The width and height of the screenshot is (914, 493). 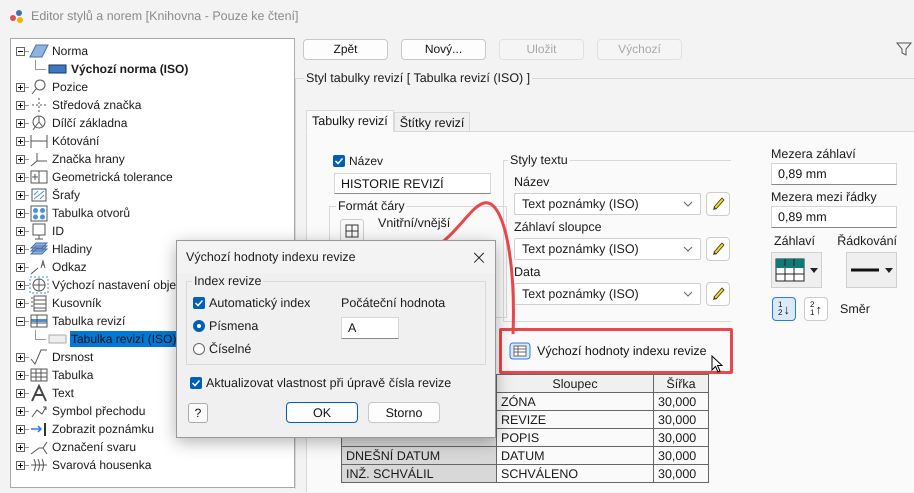 I want to click on tree-item: Označení svaru, so click(x=94, y=447).